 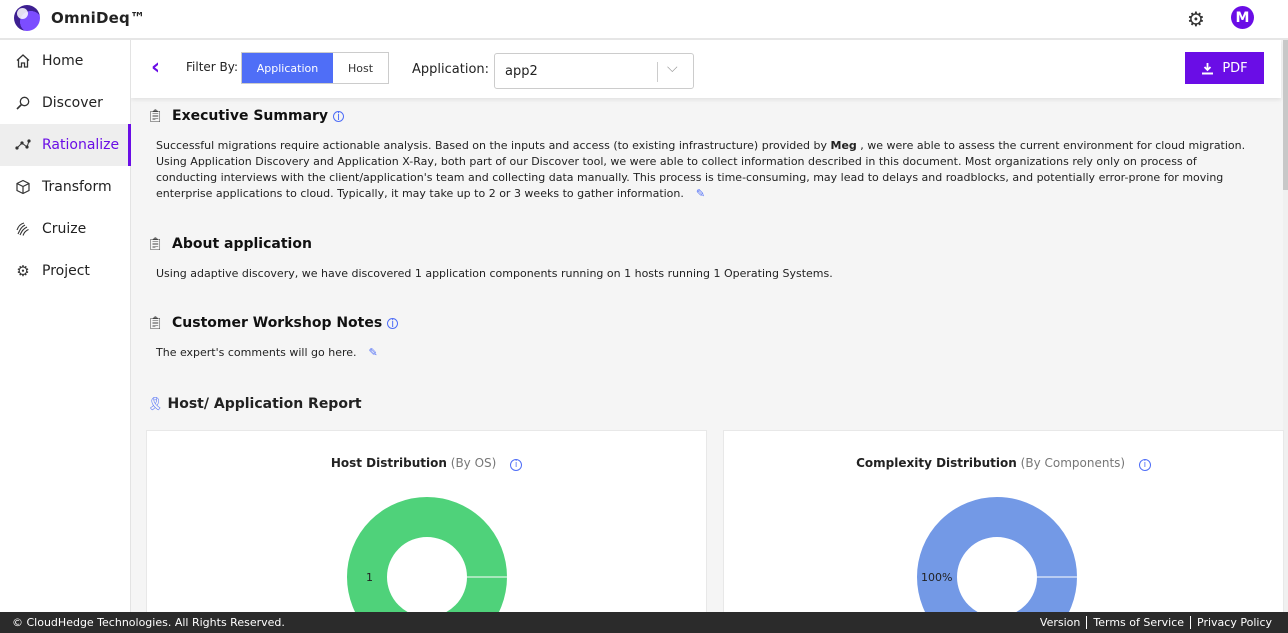 I want to click on cube-icon, so click(x=23, y=187).